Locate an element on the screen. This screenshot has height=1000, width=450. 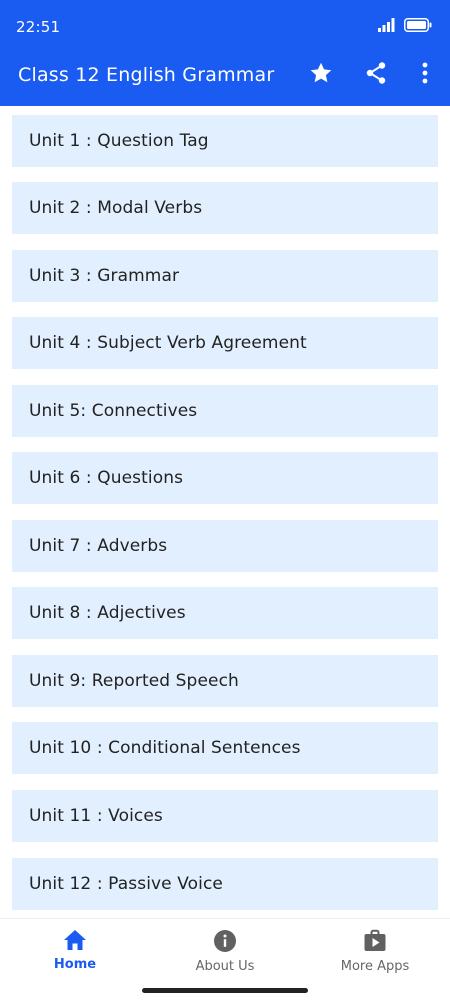
unit-item-2: Unit 2 : Modal Verbs is located at coordinates (225, 208).